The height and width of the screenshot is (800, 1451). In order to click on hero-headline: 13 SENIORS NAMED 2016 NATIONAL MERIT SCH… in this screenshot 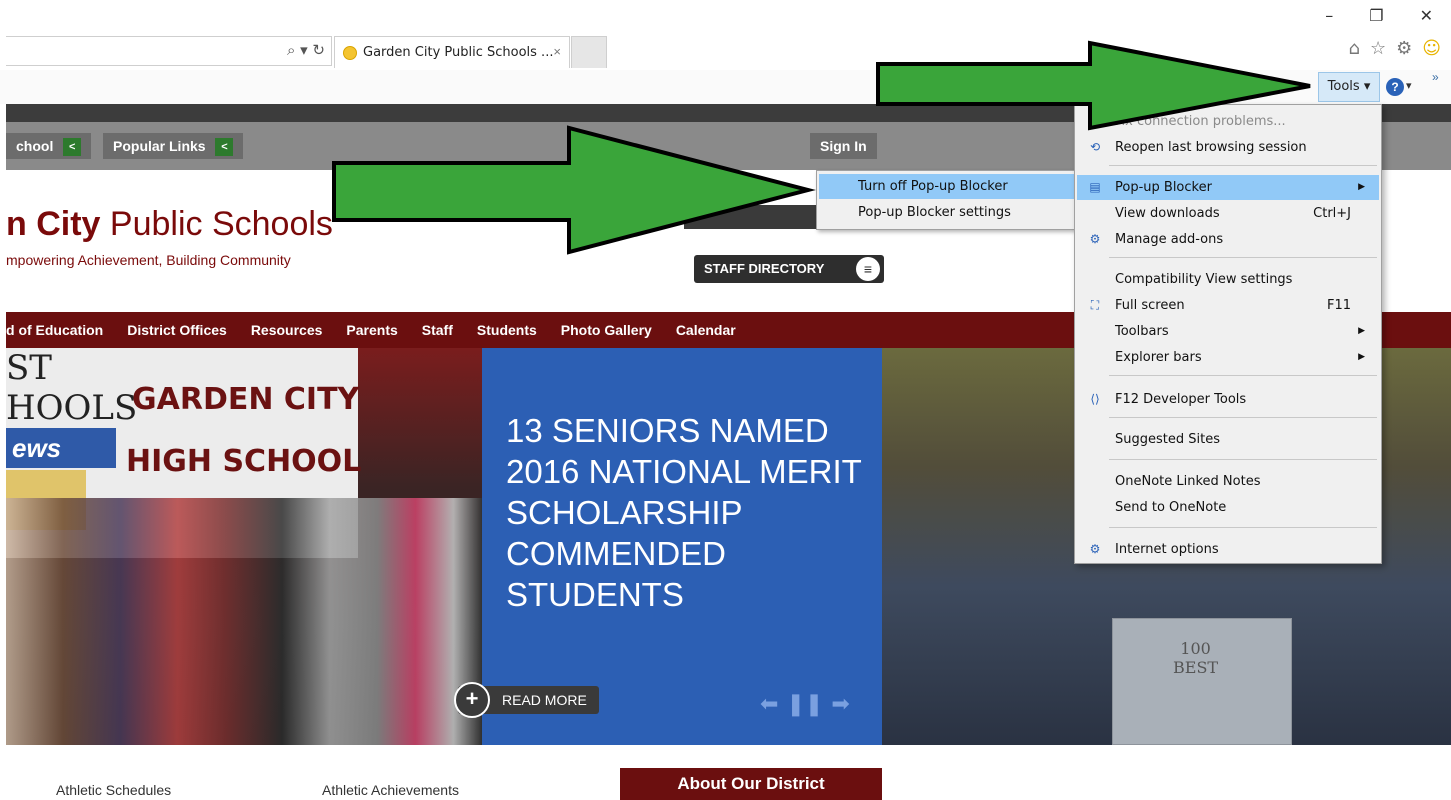, I will do `click(684, 512)`.